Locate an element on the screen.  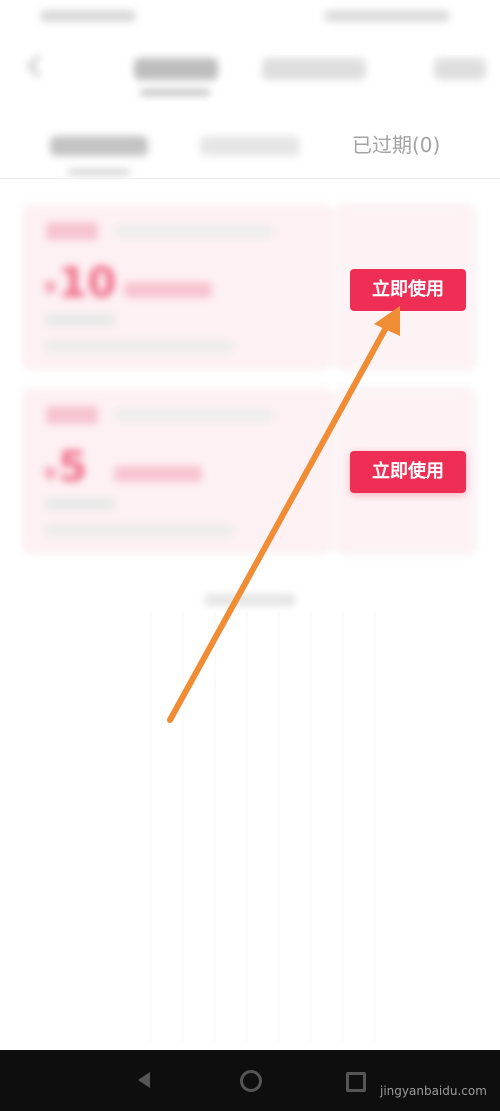
coupon-info-panel: ¥ 5 is located at coordinates (177, 471).